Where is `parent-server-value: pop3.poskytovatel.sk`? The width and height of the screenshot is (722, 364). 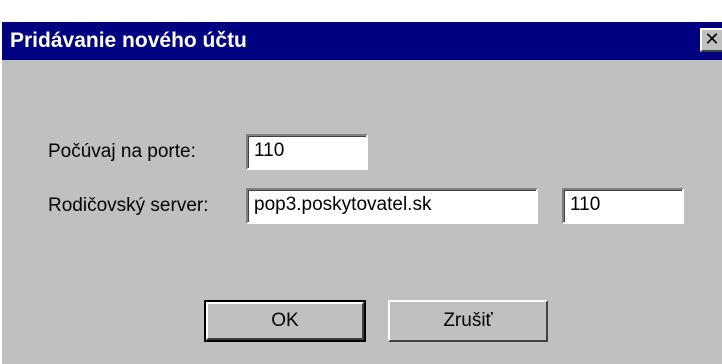
parent-server-value: pop3.poskytovatel.sk is located at coordinates (343, 204).